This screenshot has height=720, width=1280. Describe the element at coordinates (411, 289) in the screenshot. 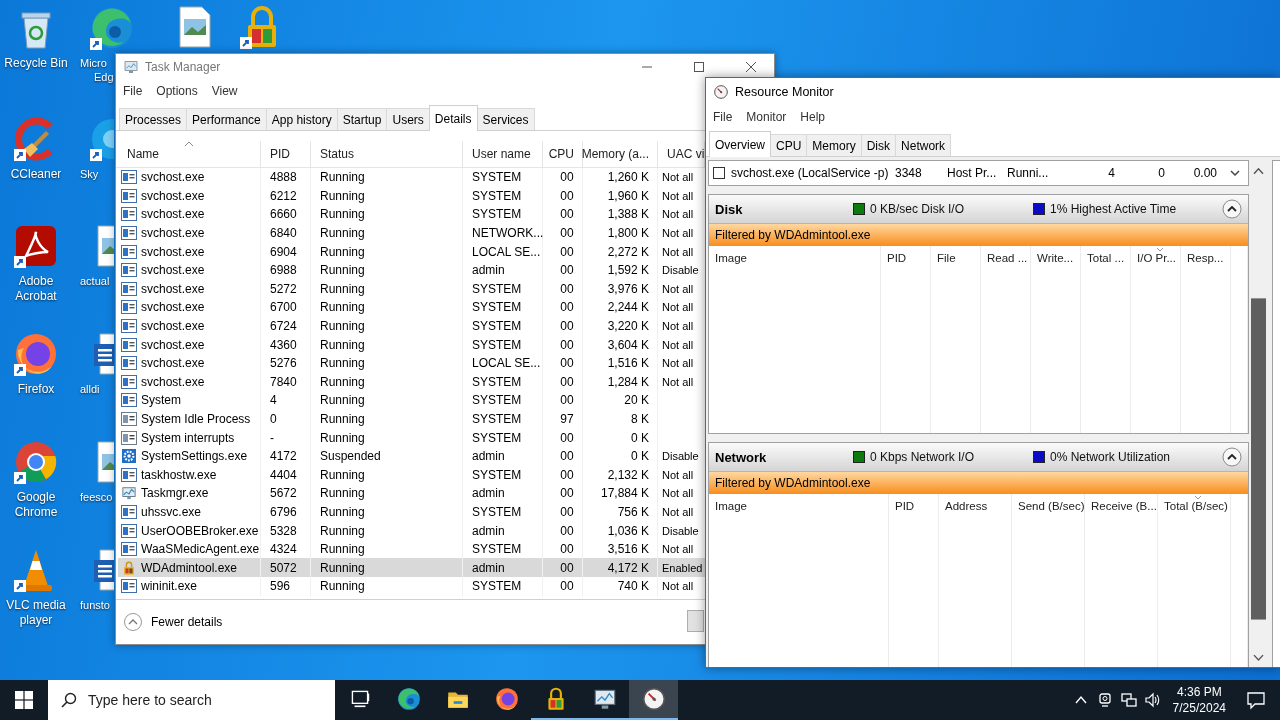

I see `table-row: svchost.exe 5272 Running SYSTEM 00 3,976 K Not all` at that location.